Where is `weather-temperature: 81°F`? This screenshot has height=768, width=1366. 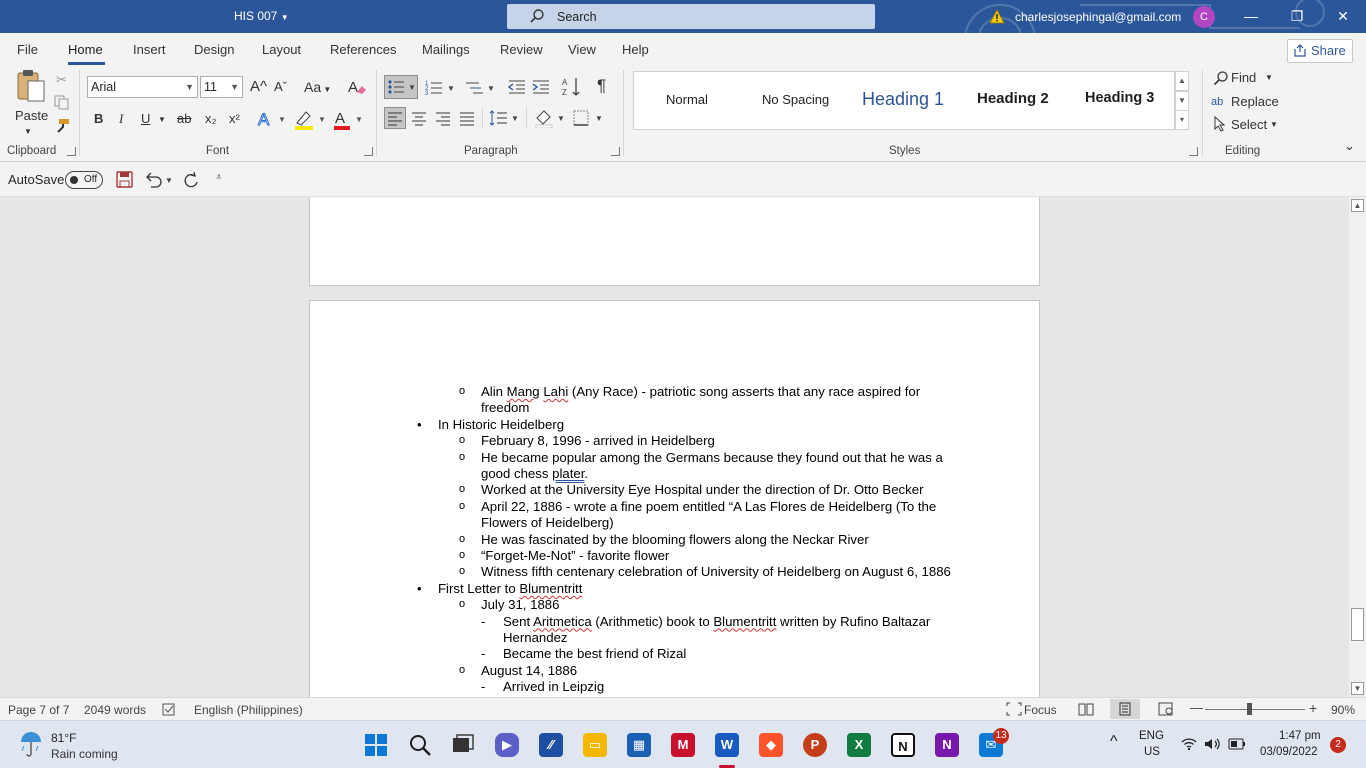 weather-temperature: 81°F is located at coordinates (63, 738).